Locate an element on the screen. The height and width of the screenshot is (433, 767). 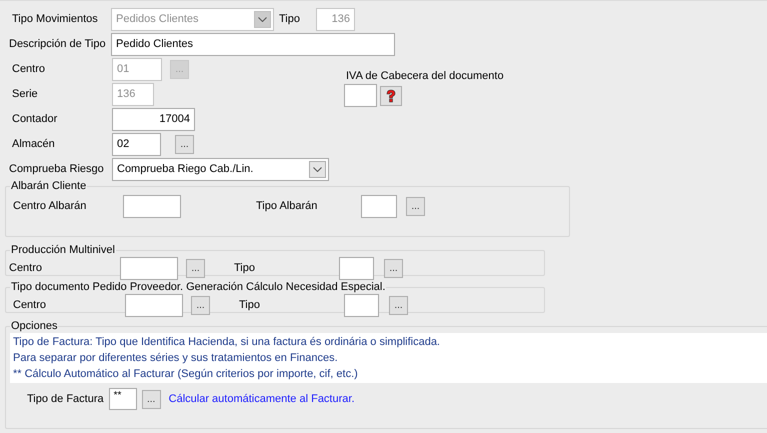
info-text: ** Cálculo Automático al Facturar (Según criterios por importe, cif, etc.) is located at coordinates (186, 374).